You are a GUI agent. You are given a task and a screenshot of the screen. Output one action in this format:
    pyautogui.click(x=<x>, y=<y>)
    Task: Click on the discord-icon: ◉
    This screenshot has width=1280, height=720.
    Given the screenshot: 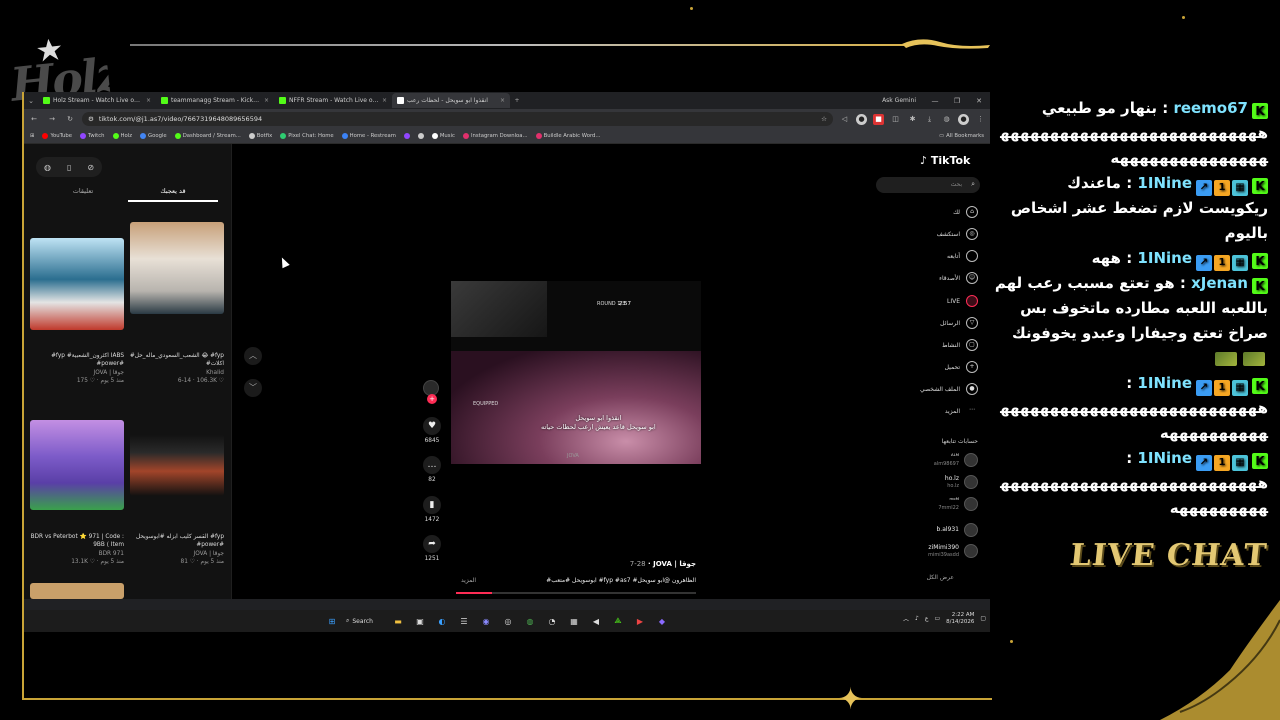 What is the action you would take?
    pyautogui.click(x=486, y=621)
    